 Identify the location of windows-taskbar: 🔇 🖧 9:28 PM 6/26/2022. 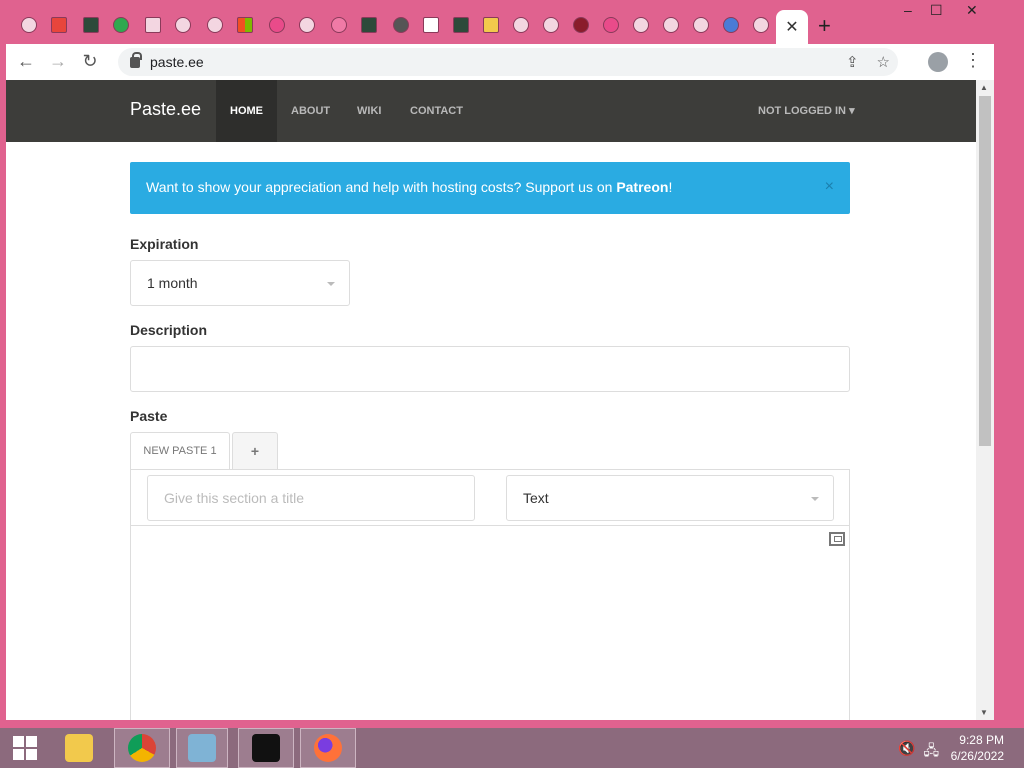
(512, 748).